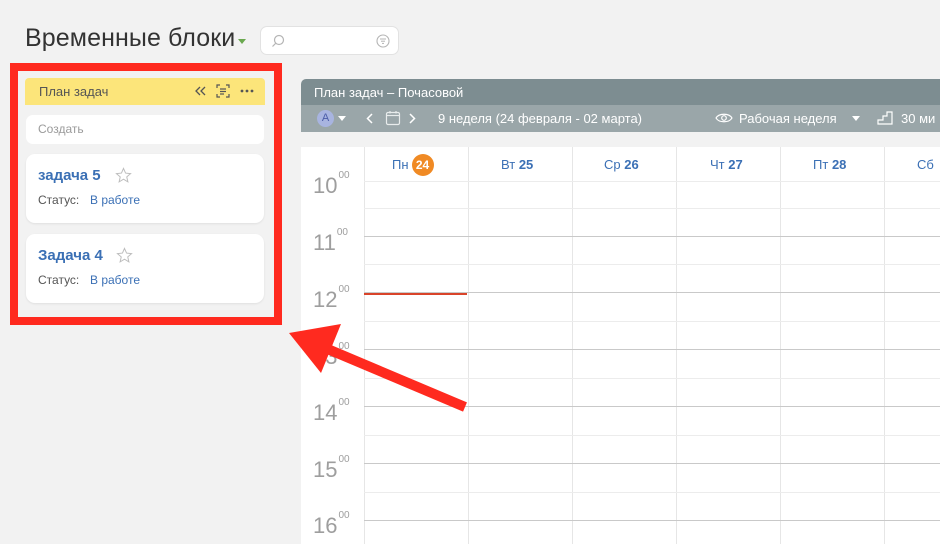 Image resolution: width=940 pixels, height=544 pixels. Describe the element at coordinates (389, 92) in the screenshot. I see `calendar-title: План задач – Почасовой` at that location.